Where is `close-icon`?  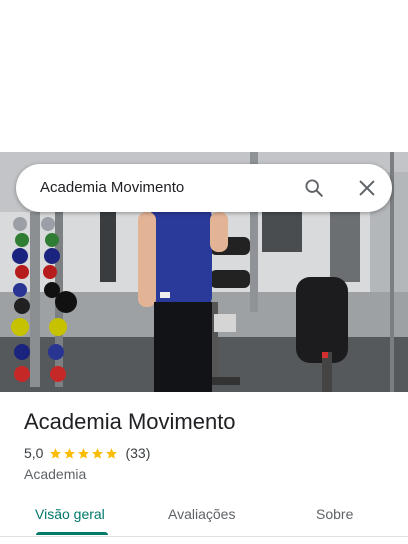
close-icon is located at coordinates (367, 188).